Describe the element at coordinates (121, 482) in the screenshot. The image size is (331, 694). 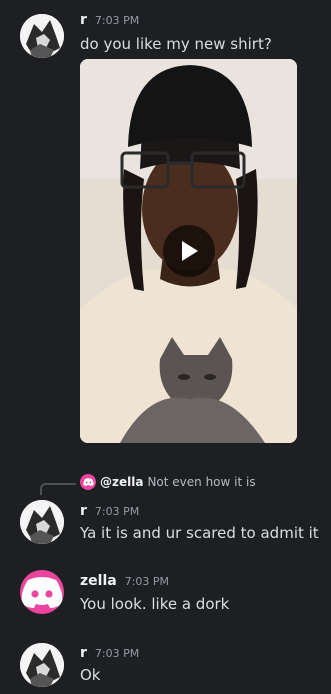
I see `reply-username: @zella` at that location.